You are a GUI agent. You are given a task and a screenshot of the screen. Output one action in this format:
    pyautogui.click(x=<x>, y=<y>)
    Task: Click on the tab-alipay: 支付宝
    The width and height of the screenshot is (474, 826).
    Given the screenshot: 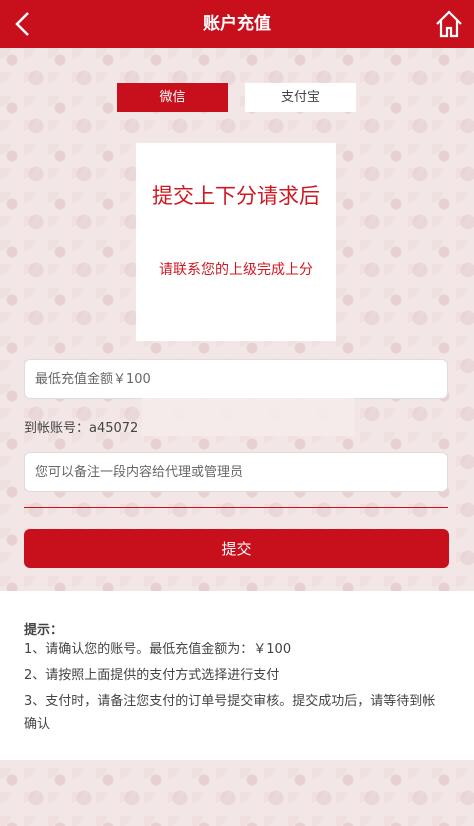 What is the action you would take?
    pyautogui.click(x=300, y=97)
    